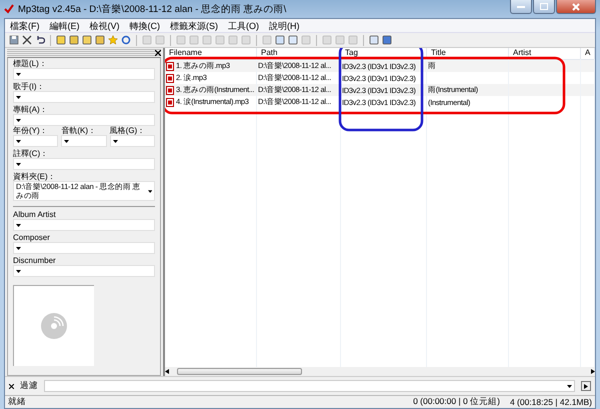 The image size is (600, 409). Describe the element at coordinates (29, 386) in the screenshot. I see `filter-label: 過濾` at that location.